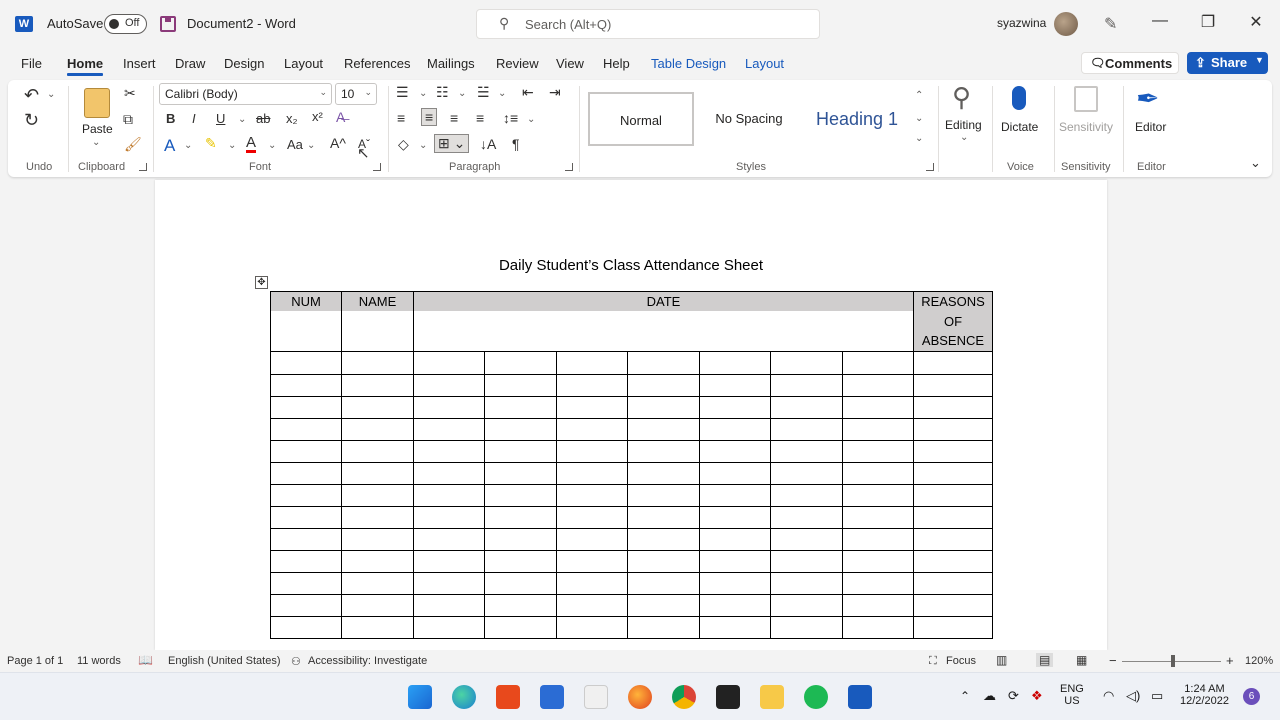 The height and width of the screenshot is (720, 1280). Describe the element at coordinates (31, 63) in the screenshot. I see `tab-file: File` at that location.